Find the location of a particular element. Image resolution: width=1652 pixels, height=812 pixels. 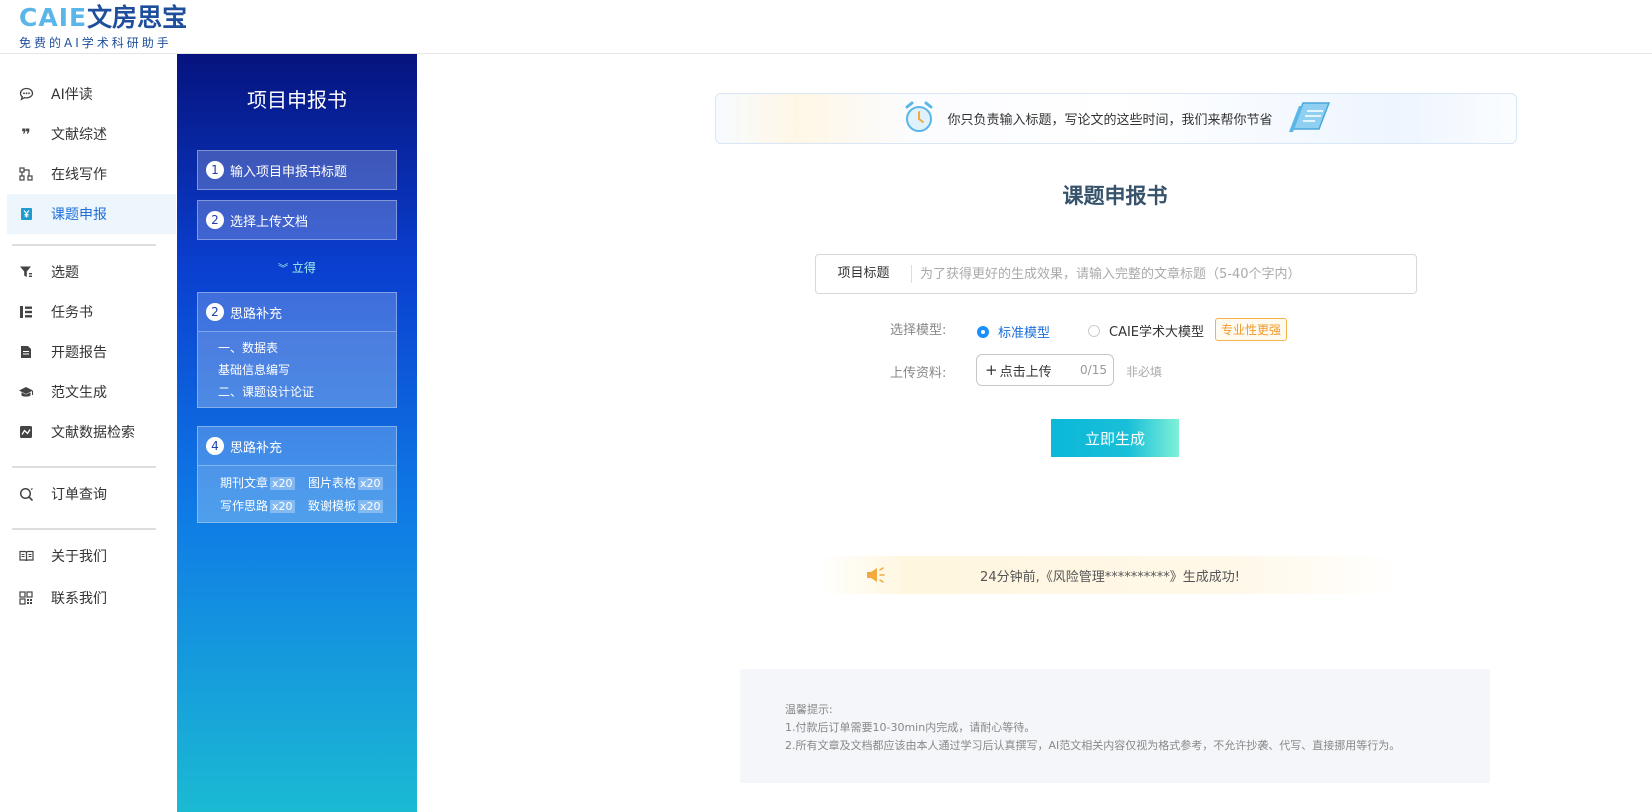

file-icon is located at coordinates (26, 352).